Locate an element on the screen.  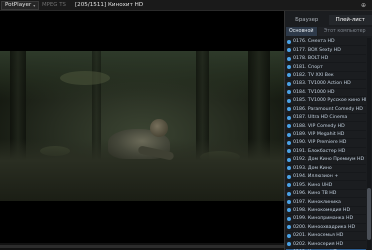
progress-track is located at coordinates (142, 246).